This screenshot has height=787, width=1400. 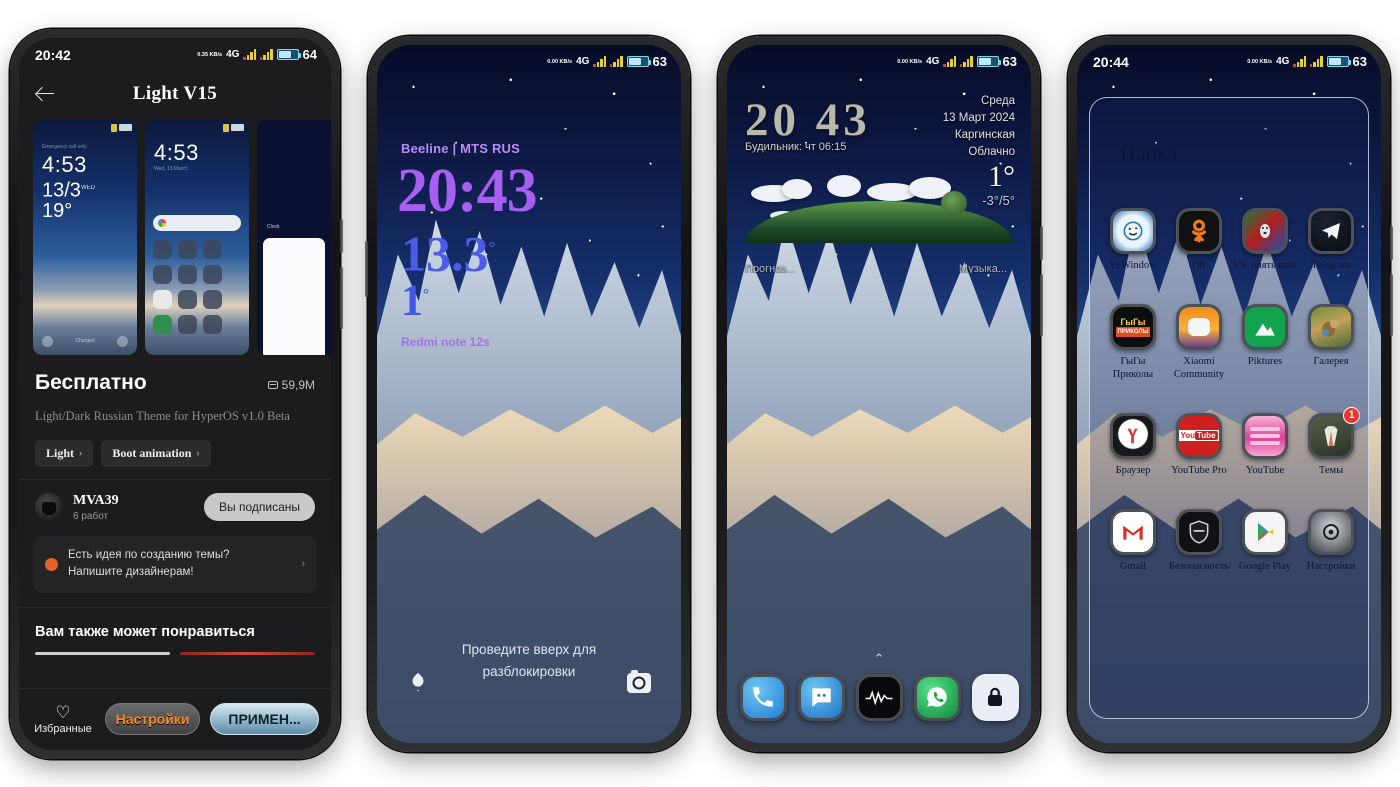 What do you see at coordinates (1199, 367) in the screenshot?
I see `app-label: Xiaomi Community` at bounding box center [1199, 367].